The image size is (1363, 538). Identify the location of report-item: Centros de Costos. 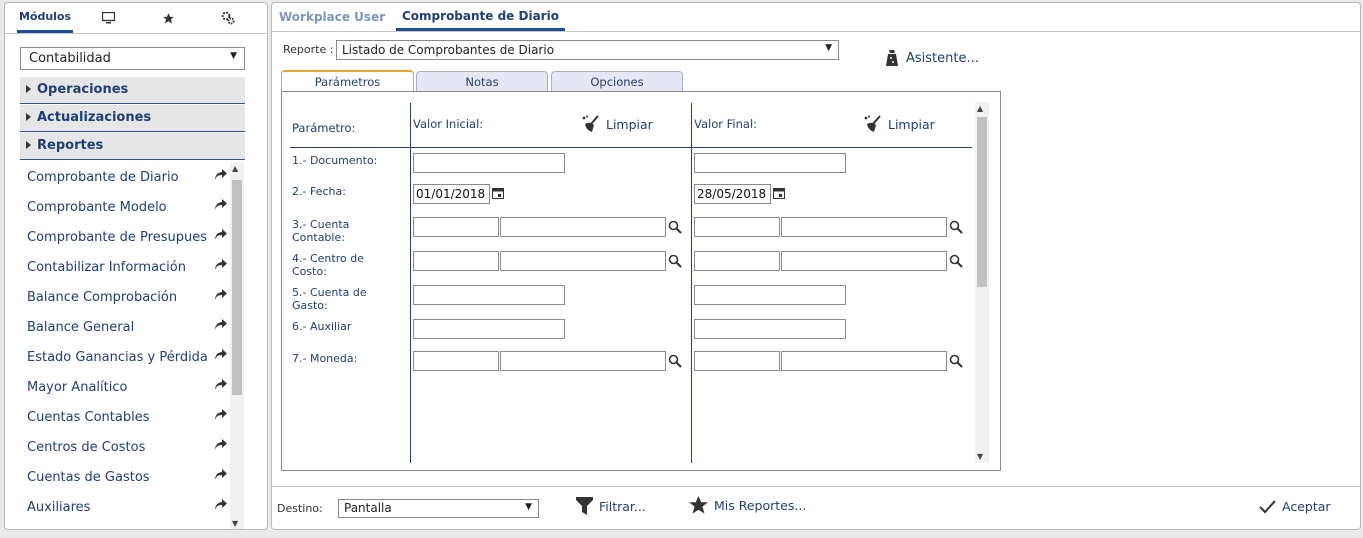
(125, 447).